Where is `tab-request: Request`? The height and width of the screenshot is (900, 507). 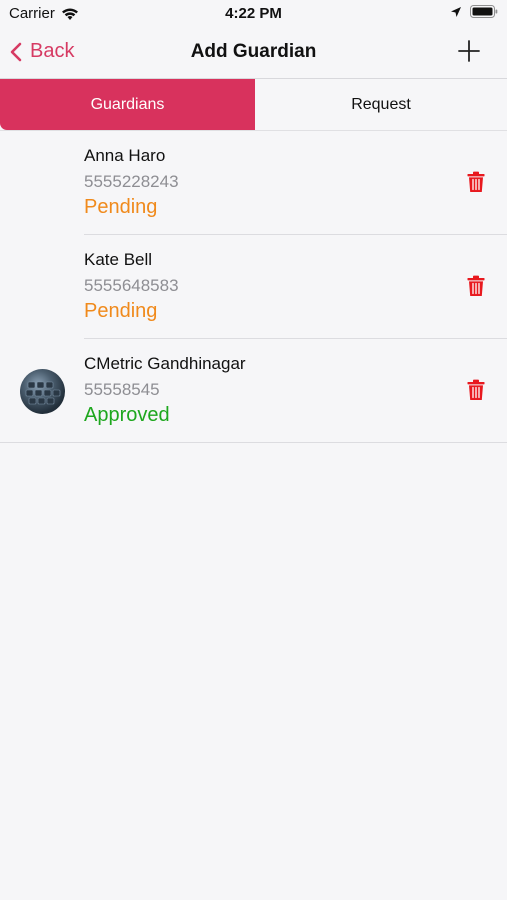
tab-request: Request is located at coordinates (381, 104).